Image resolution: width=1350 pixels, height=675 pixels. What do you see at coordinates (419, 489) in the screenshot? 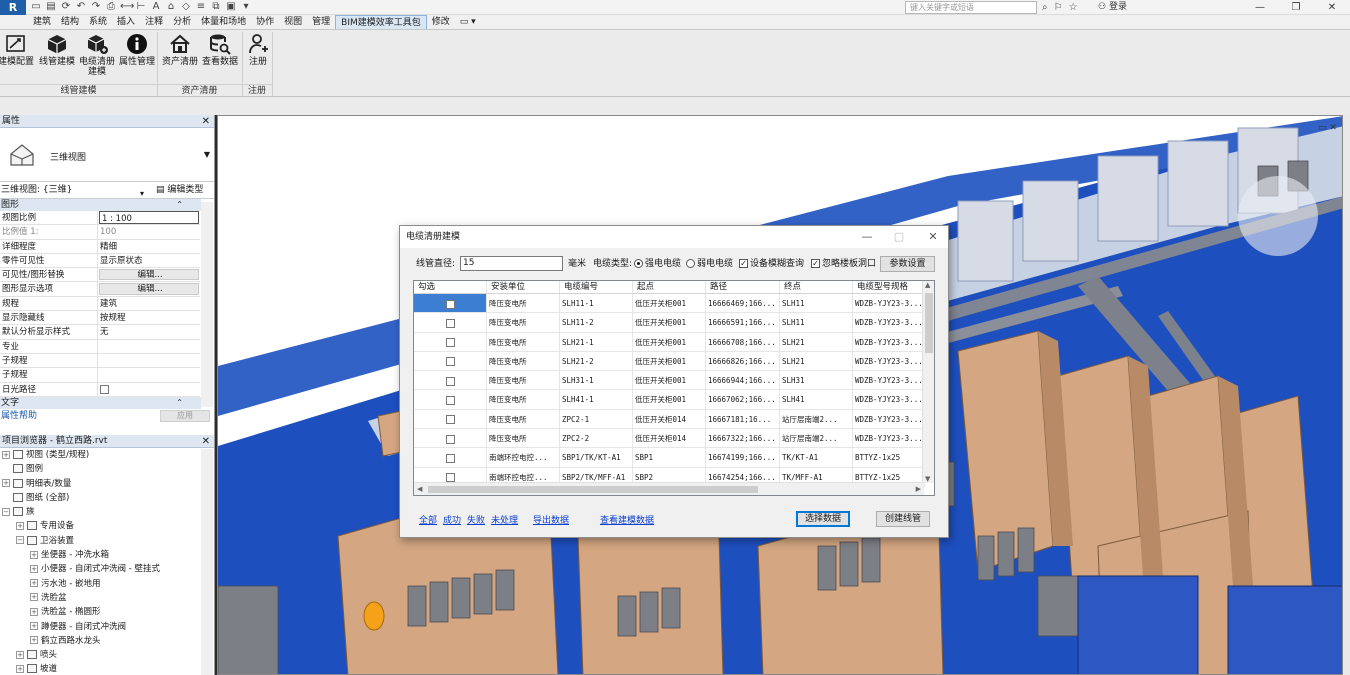
I see `scroll-left-icon: ◀` at bounding box center [419, 489].